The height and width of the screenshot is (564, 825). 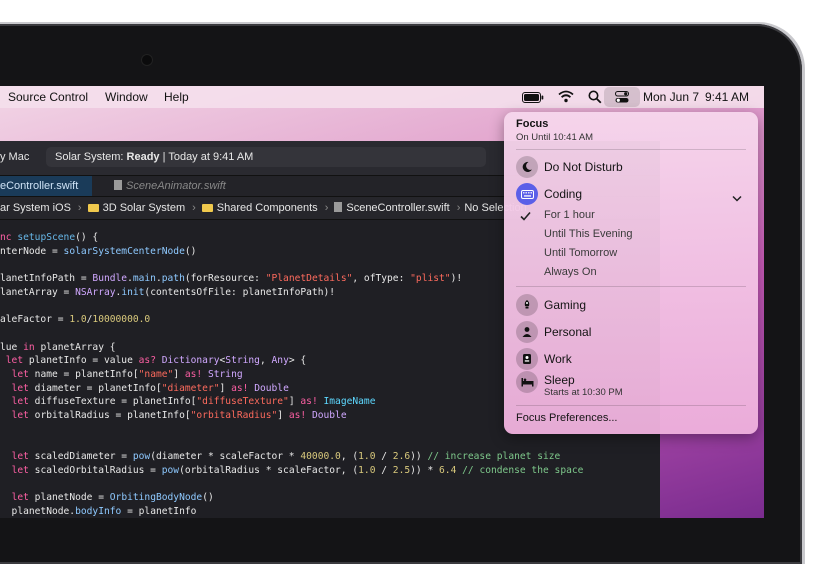 I want to click on sleep-label: Sleep, so click(x=559, y=380).